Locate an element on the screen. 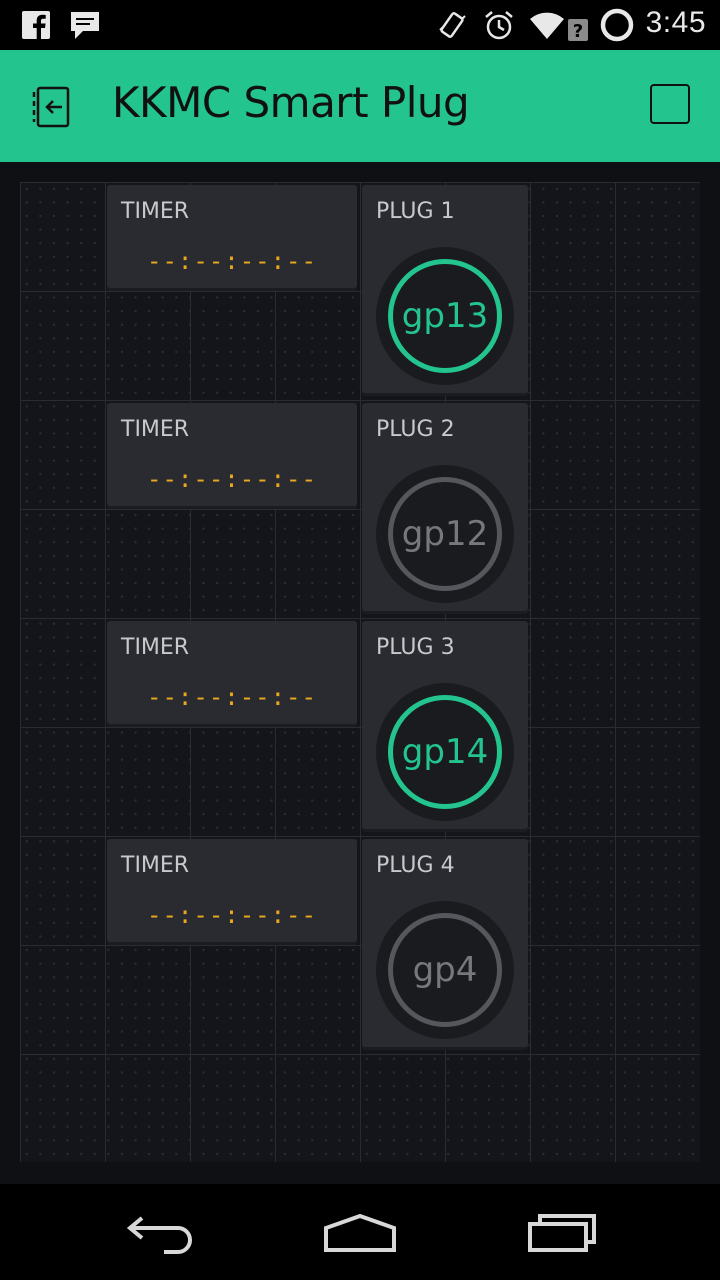 This screenshot has width=720, height=1280. plug-toggle-button-1: gp13 is located at coordinates (445, 316).